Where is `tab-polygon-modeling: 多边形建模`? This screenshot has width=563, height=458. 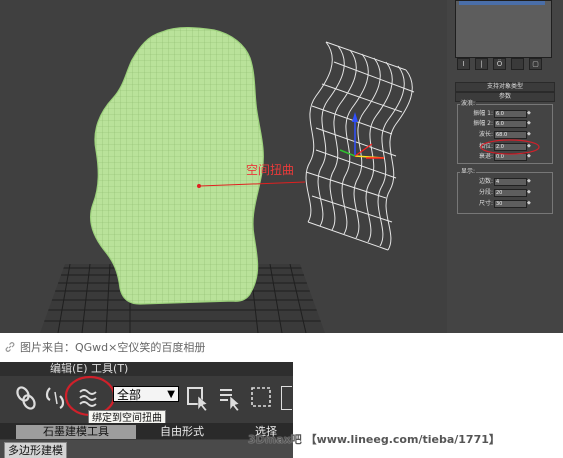
tab-polygon-modeling: 多边形建模 is located at coordinates (35, 450).